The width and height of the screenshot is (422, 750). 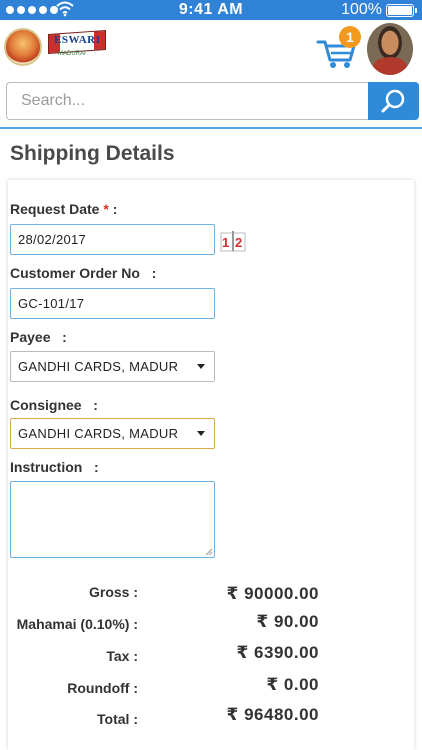 I want to click on consignee-selected-value: GANDHI CARDS, MADUR, so click(x=98, y=433).